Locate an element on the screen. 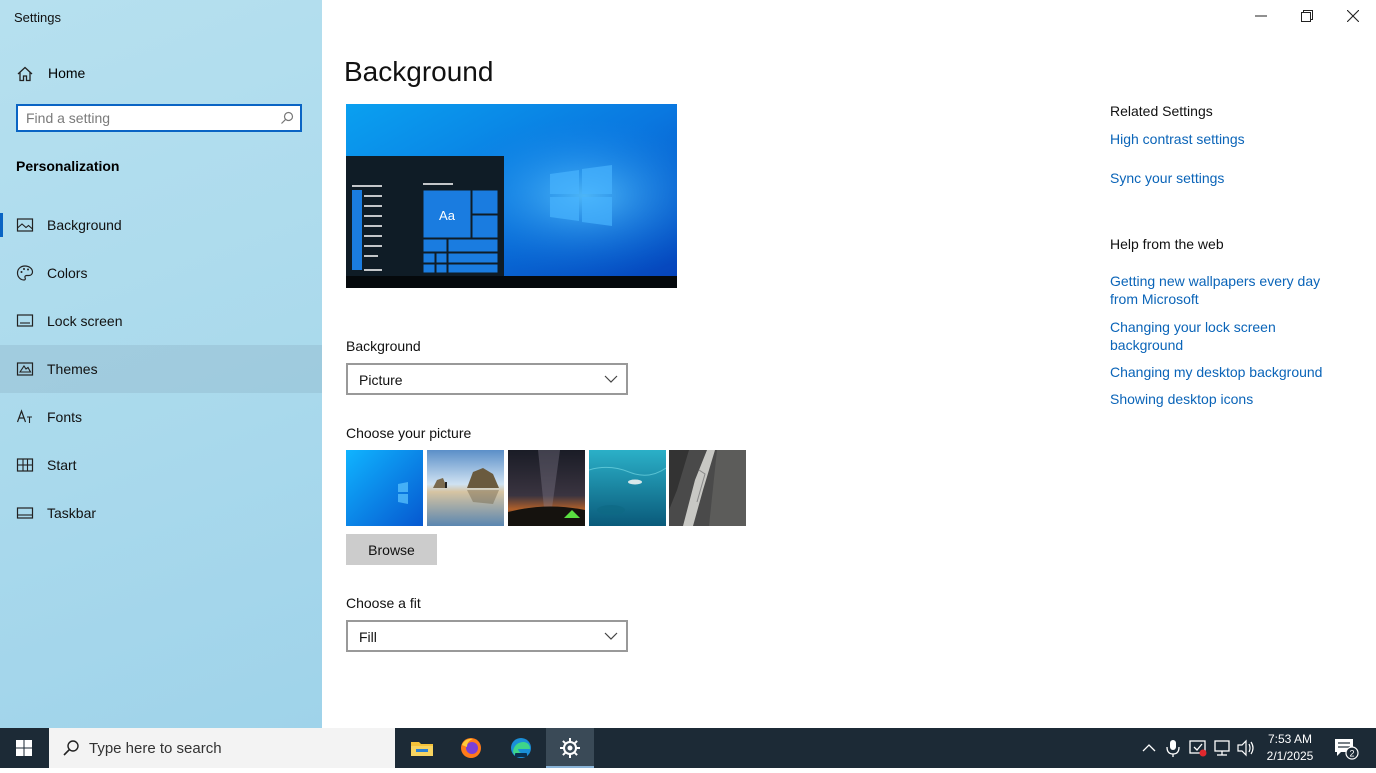 This screenshot has width=1376, height=773. window-title: Settings is located at coordinates (37, 17).